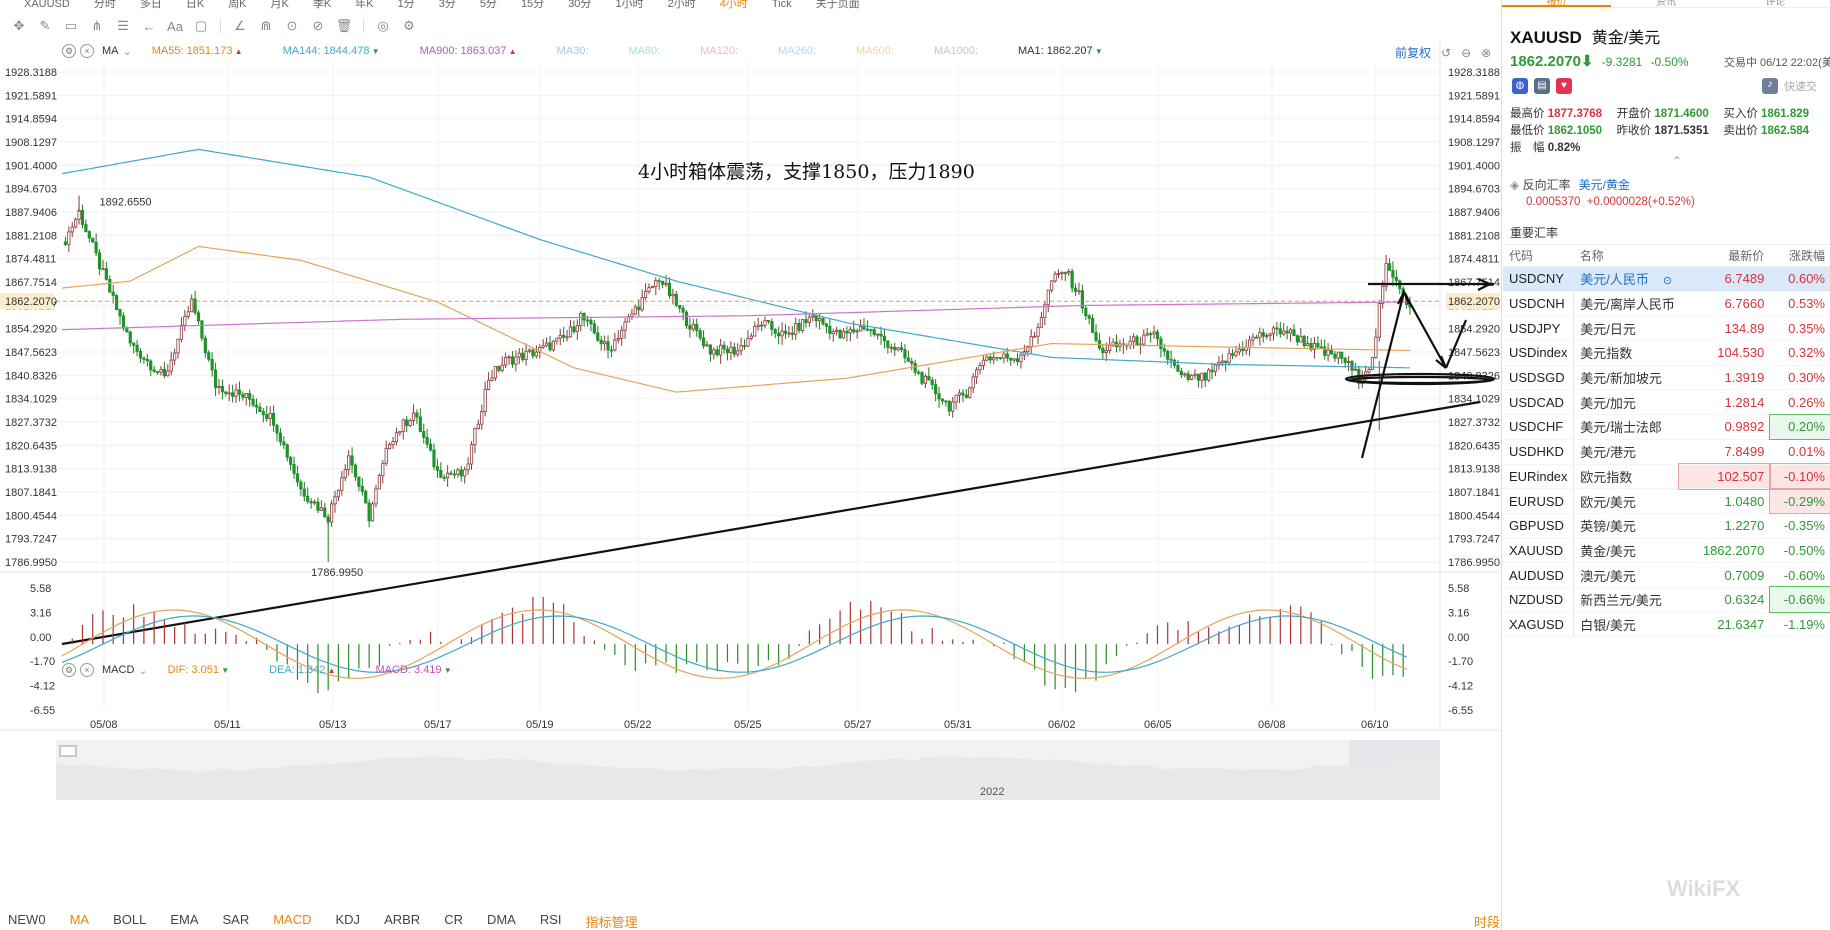 This screenshot has height=930, width=1830. Describe the element at coordinates (184, 921) in the screenshot. I see `indicator-tab: EMA` at that location.